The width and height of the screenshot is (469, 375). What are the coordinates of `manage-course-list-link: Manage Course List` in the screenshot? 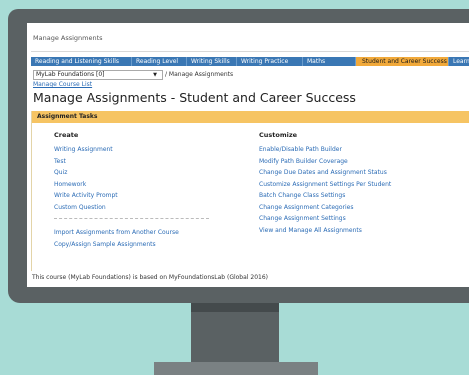 It's located at (62, 84).